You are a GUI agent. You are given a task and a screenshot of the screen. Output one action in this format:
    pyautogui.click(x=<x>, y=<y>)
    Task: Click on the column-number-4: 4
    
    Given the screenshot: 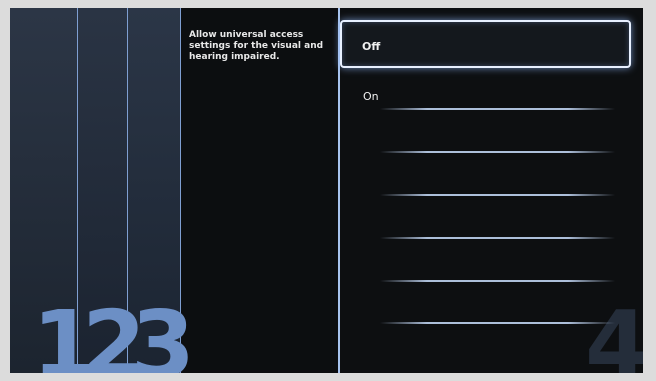 What is the action you would take?
    pyautogui.click(x=613, y=332)
    